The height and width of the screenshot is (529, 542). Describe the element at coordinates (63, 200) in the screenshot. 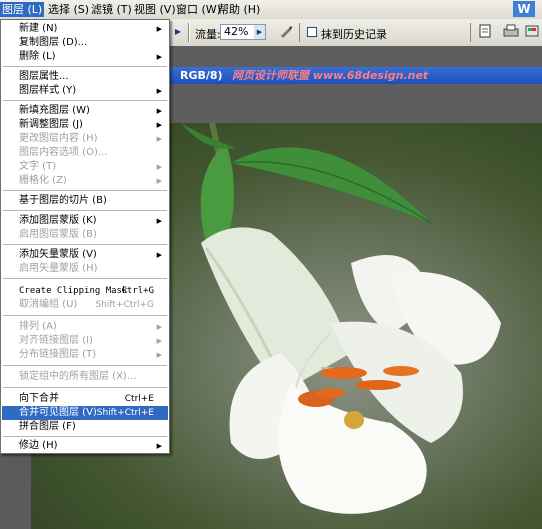

I see `menu-item-label: 基于图层的切片 (B)` at that location.